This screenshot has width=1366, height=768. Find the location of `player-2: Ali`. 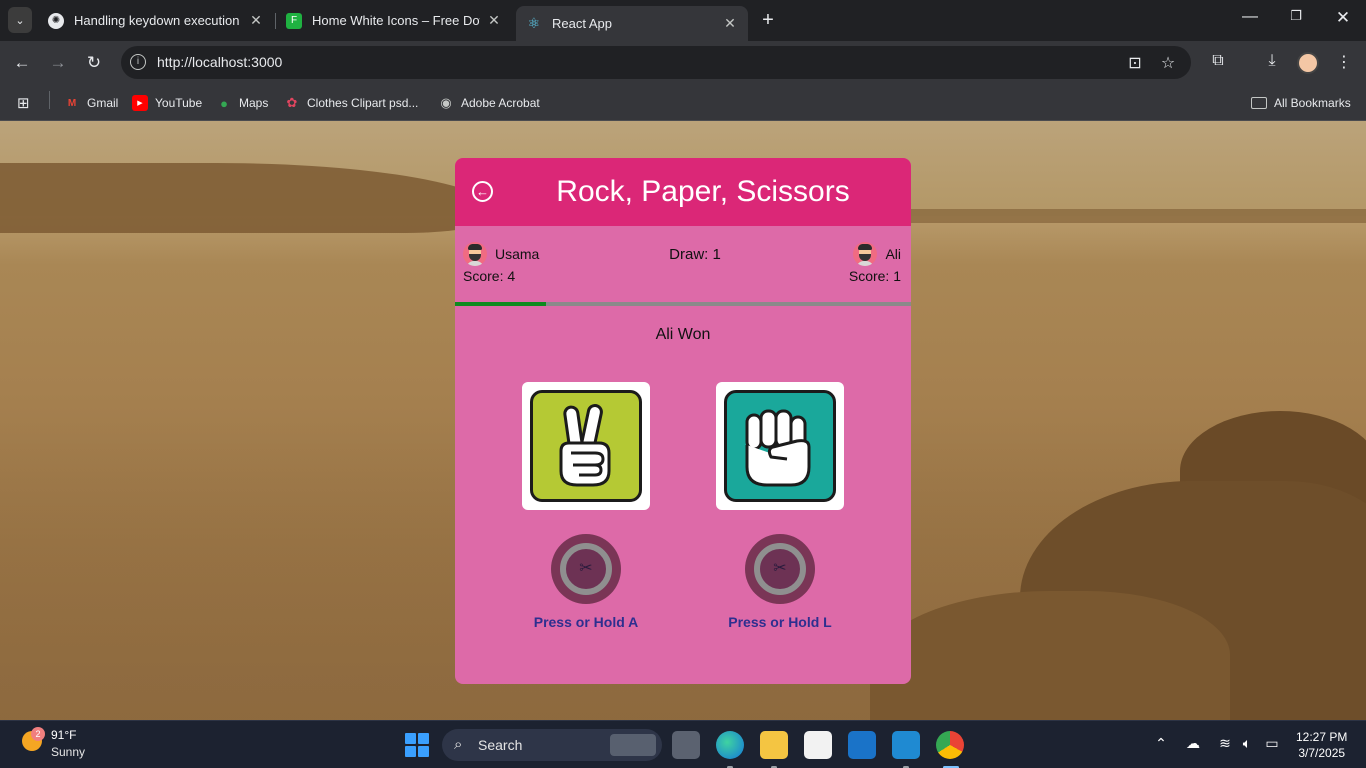

player-2: Ali is located at coordinates (877, 254).